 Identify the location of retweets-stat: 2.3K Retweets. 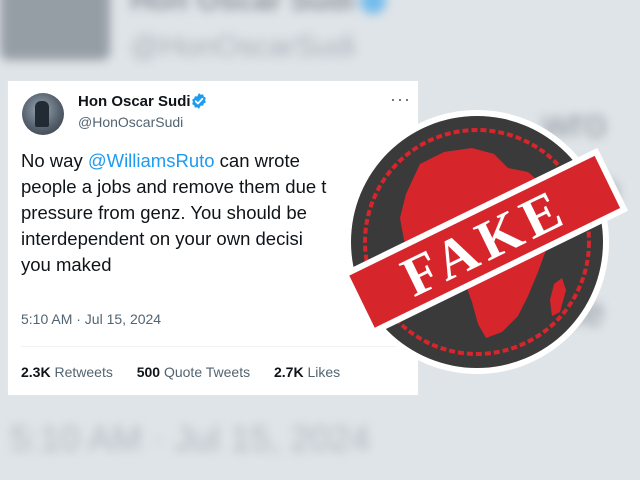
(67, 372).